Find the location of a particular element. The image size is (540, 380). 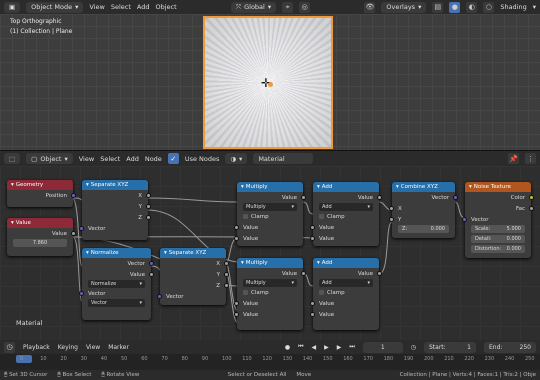

material-slot-select: ◑ ▾ is located at coordinates (236, 158).